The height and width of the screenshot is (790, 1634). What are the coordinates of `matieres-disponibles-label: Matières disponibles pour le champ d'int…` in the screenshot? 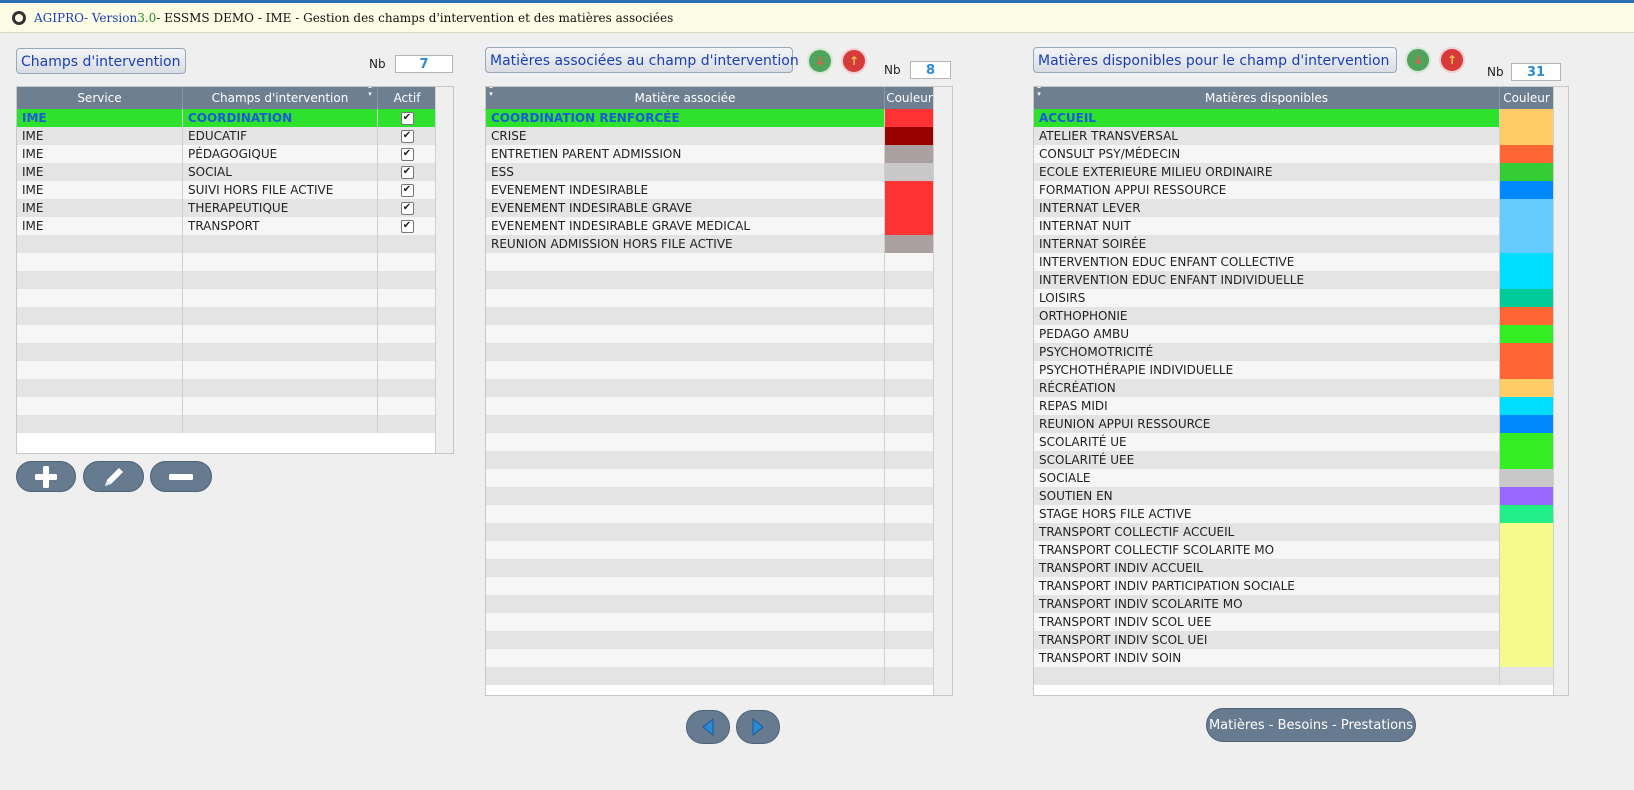 It's located at (1215, 60).